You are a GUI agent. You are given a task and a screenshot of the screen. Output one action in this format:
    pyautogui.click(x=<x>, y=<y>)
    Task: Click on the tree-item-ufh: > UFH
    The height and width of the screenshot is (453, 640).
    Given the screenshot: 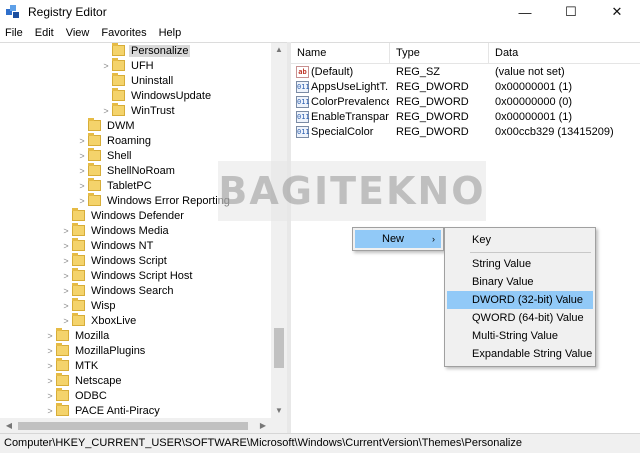 What is the action you would take?
    pyautogui.click(x=128, y=65)
    